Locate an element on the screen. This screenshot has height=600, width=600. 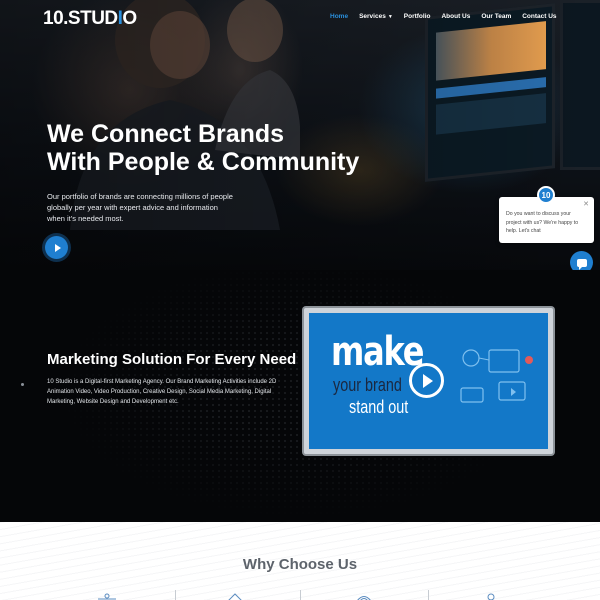
nav-services: Services ▼ is located at coordinates (376, 16).